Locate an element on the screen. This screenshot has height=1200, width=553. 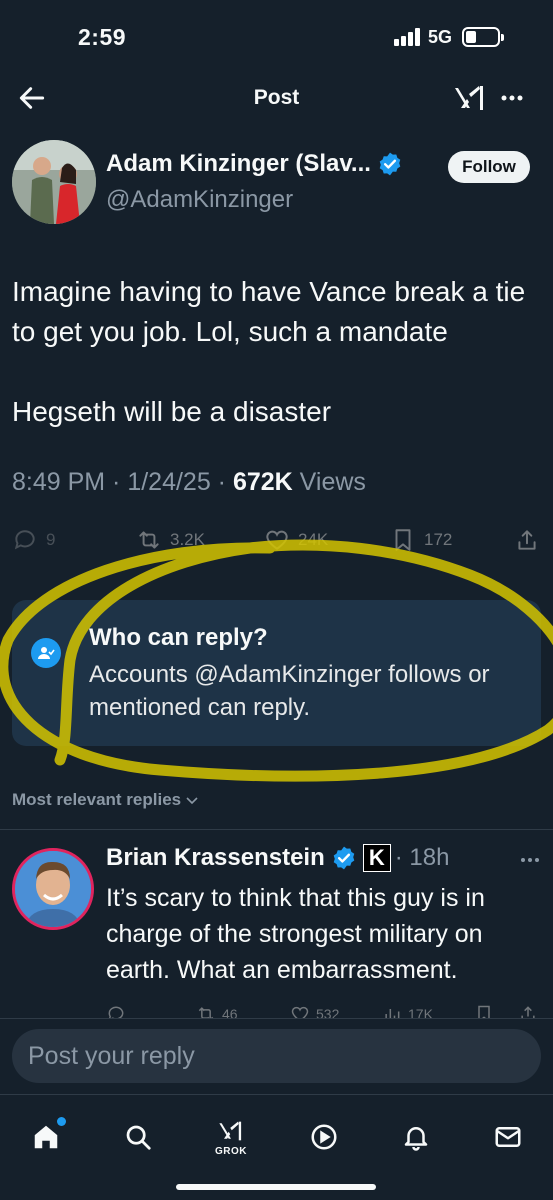
grok-label: GROK is located at coordinates (231, 1151).